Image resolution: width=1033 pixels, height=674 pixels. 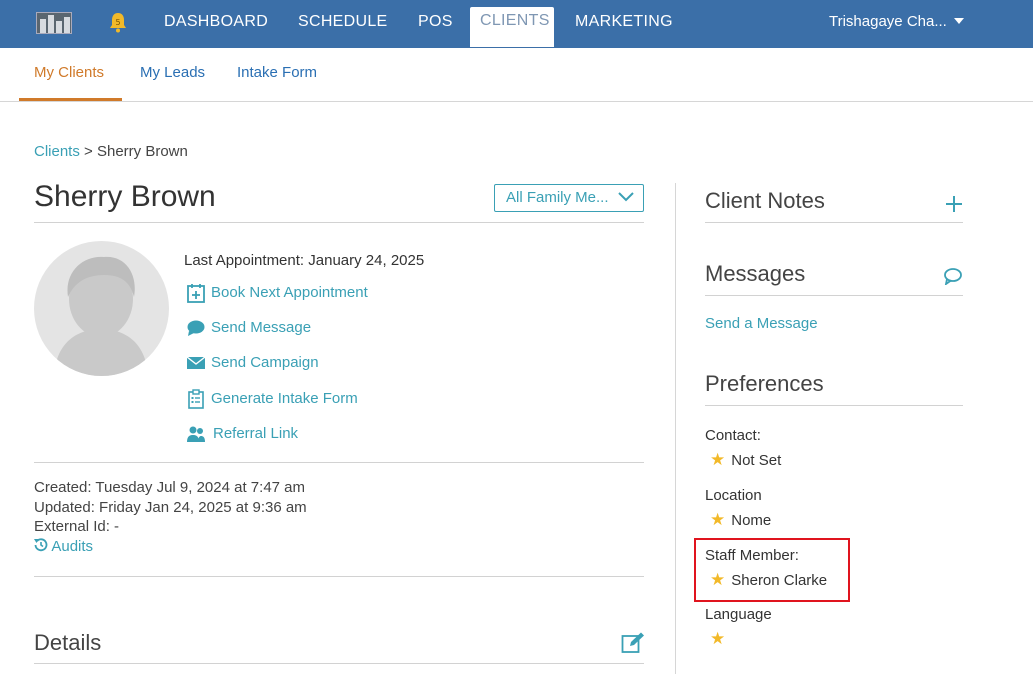 I want to click on clipboard-icon, so click(x=196, y=399).